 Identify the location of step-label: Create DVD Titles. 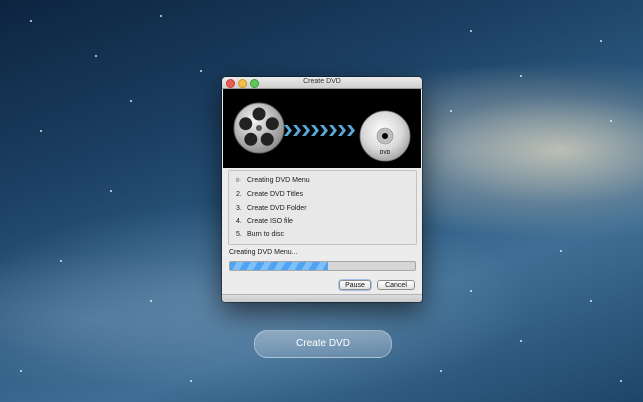
(275, 194).